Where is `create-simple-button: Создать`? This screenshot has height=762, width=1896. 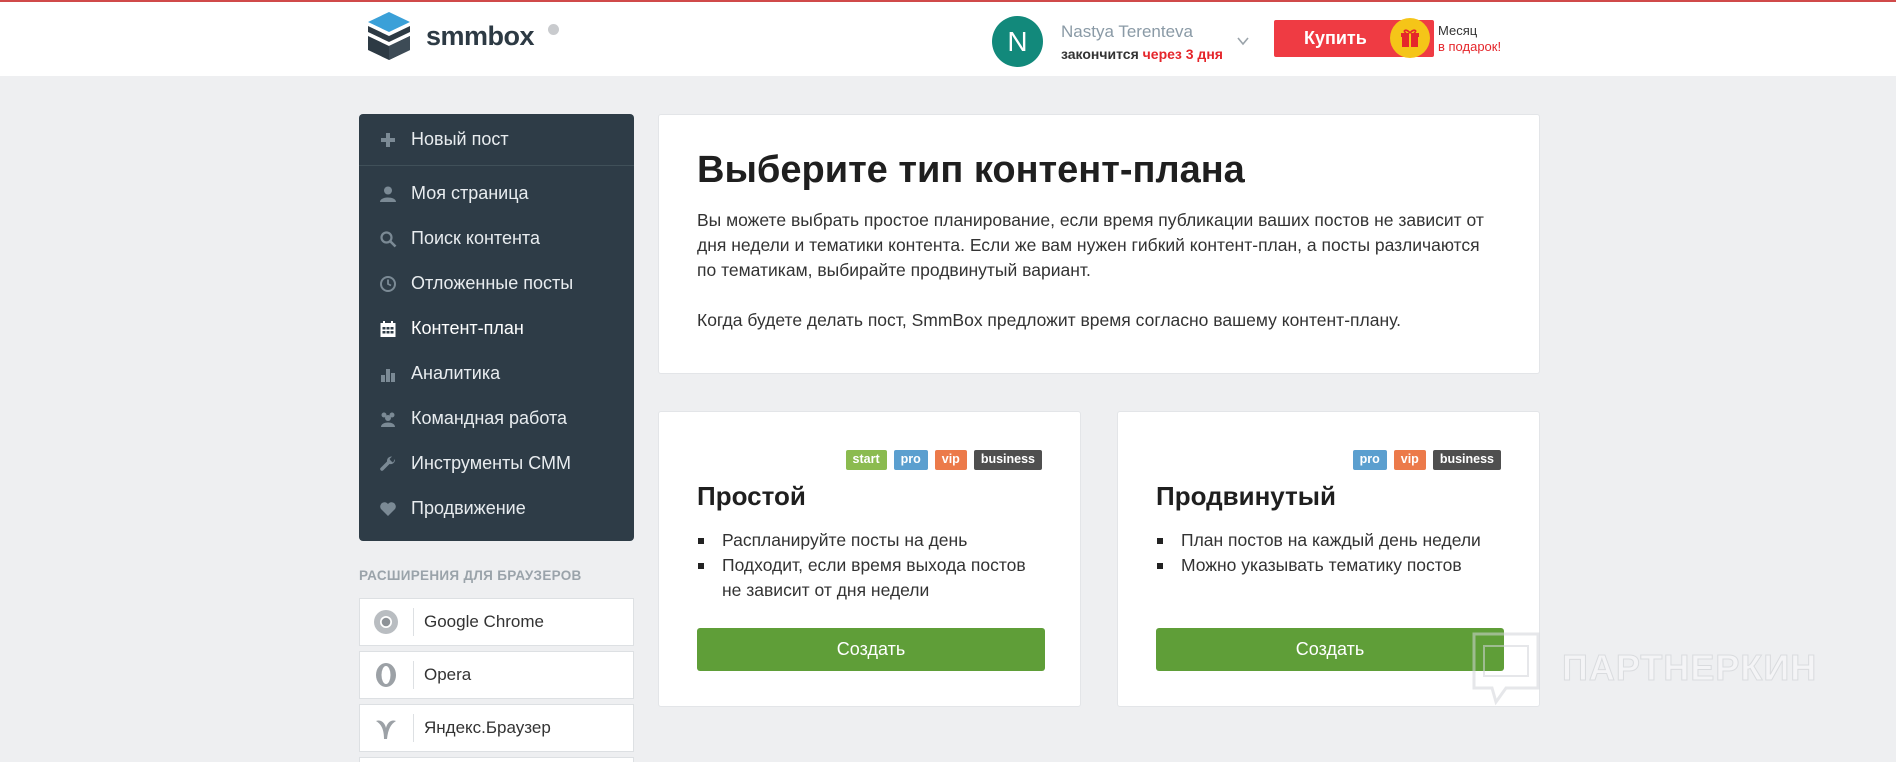 create-simple-button: Создать is located at coordinates (871, 649).